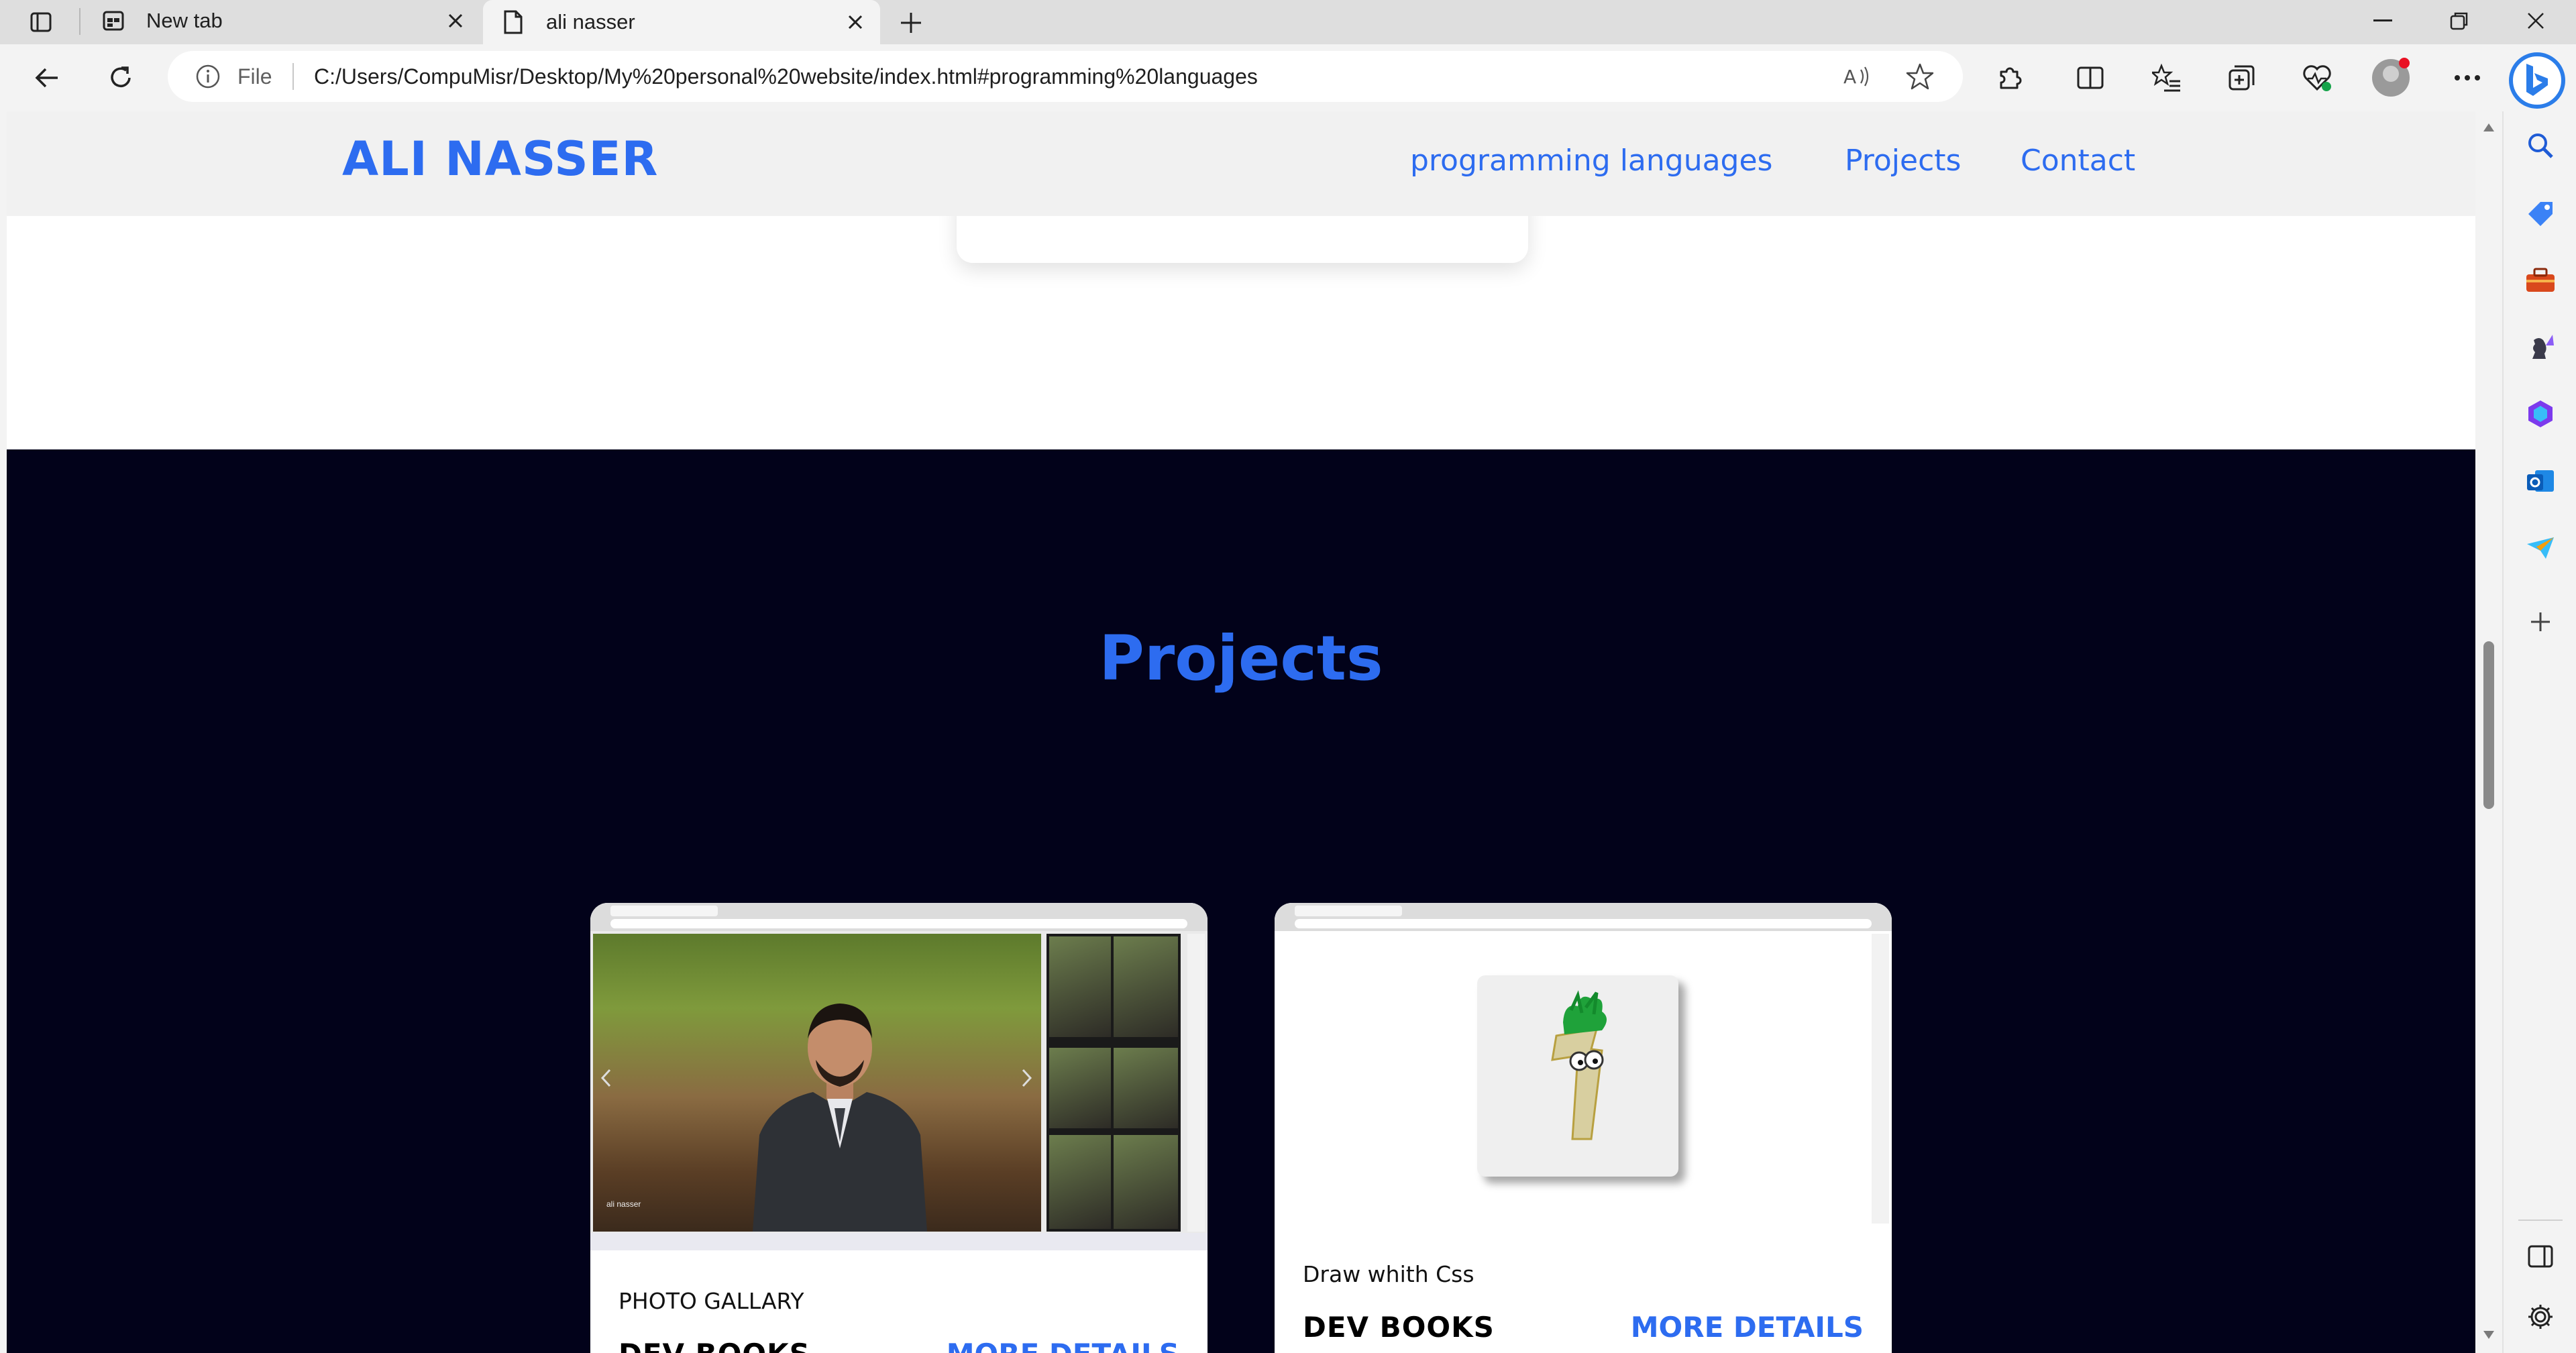 This screenshot has width=2576, height=1353. I want to click on back-arrow-icon, so click(46, 78).